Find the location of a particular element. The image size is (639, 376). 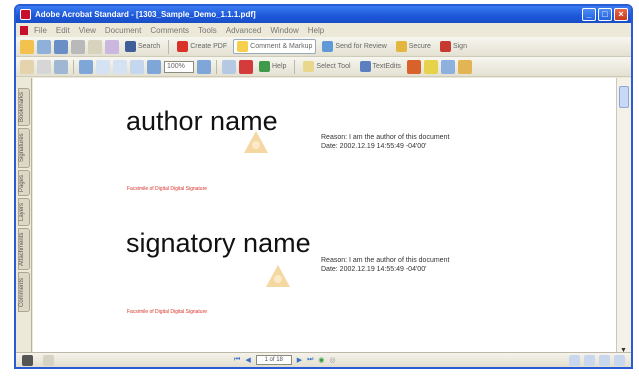

hand-tool-icon is located at coordinates (27, 66).